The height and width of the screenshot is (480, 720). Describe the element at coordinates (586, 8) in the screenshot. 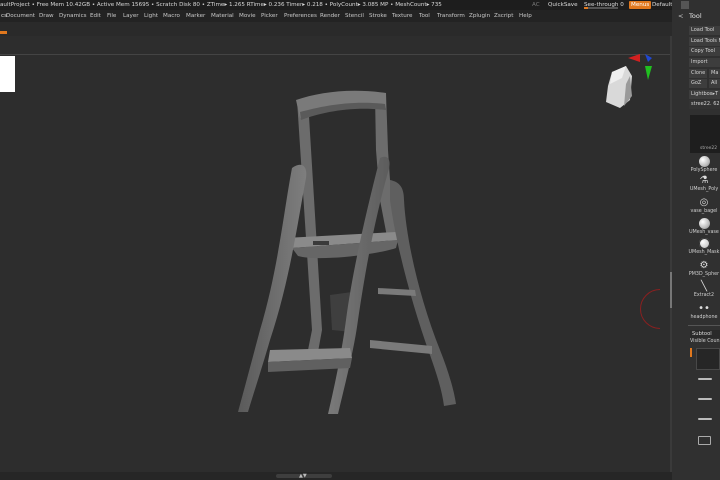

I see `see-through-slider-handle` at that location.